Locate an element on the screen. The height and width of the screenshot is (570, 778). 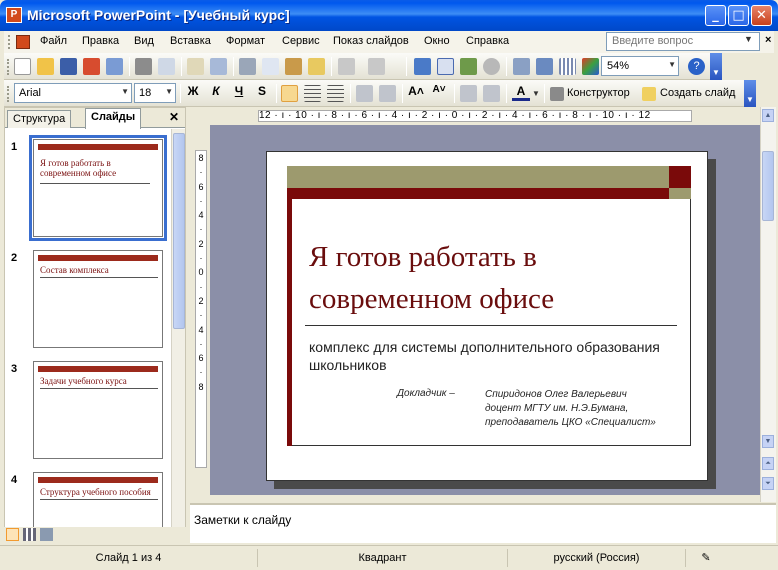
save-icon is located at coordinates (68, 66).